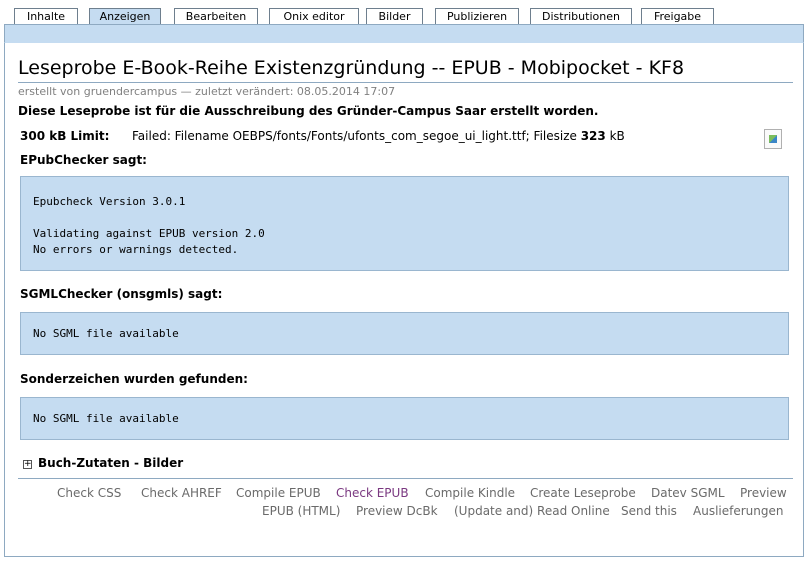 Image resolution: width=808 pixels, height=563 pixels. What do you see at coordinates (649, 511) in the screenshot?
I see `send-this-link: Send this` at bounding box center [649, 511].